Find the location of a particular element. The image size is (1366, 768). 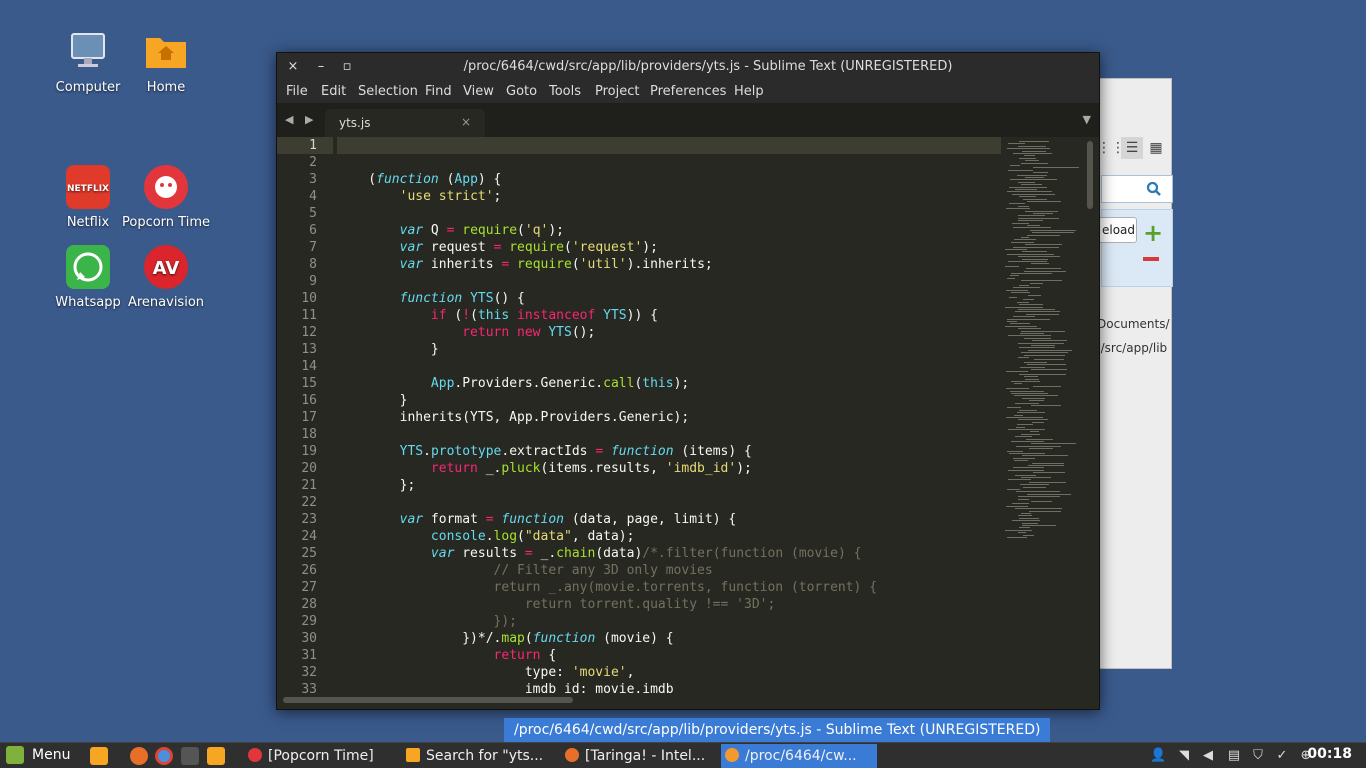

desktop-icon-arenavision: AV Arenavision is located at coordinates (166, 276).